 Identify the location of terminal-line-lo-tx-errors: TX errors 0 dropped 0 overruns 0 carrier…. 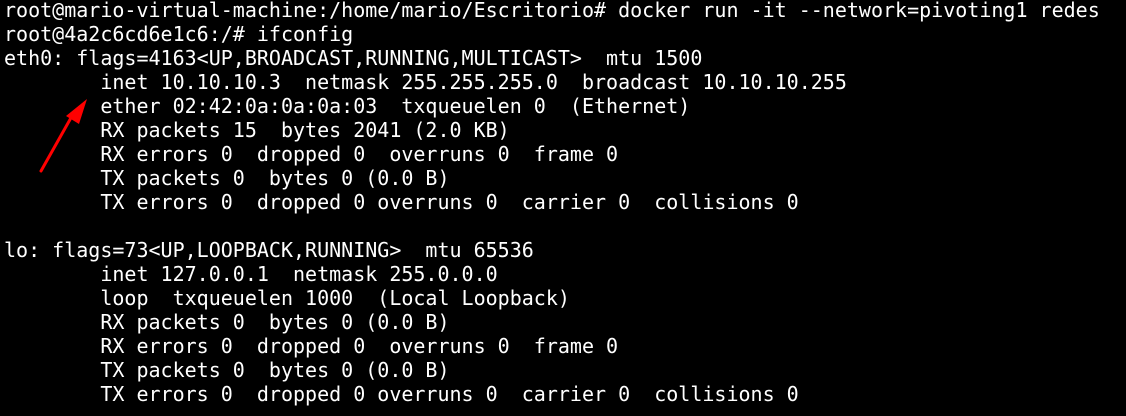
(401, 394).